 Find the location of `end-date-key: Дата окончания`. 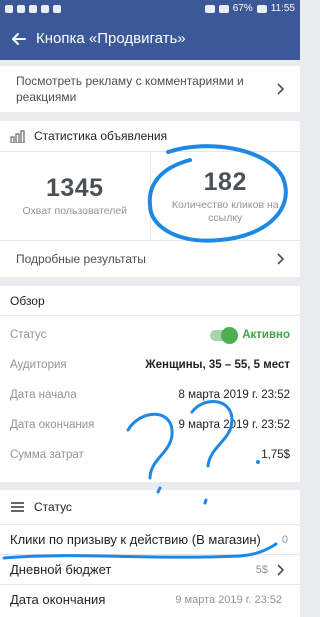

end-date-key: Дата окончания is located at coordinates (52, 425).